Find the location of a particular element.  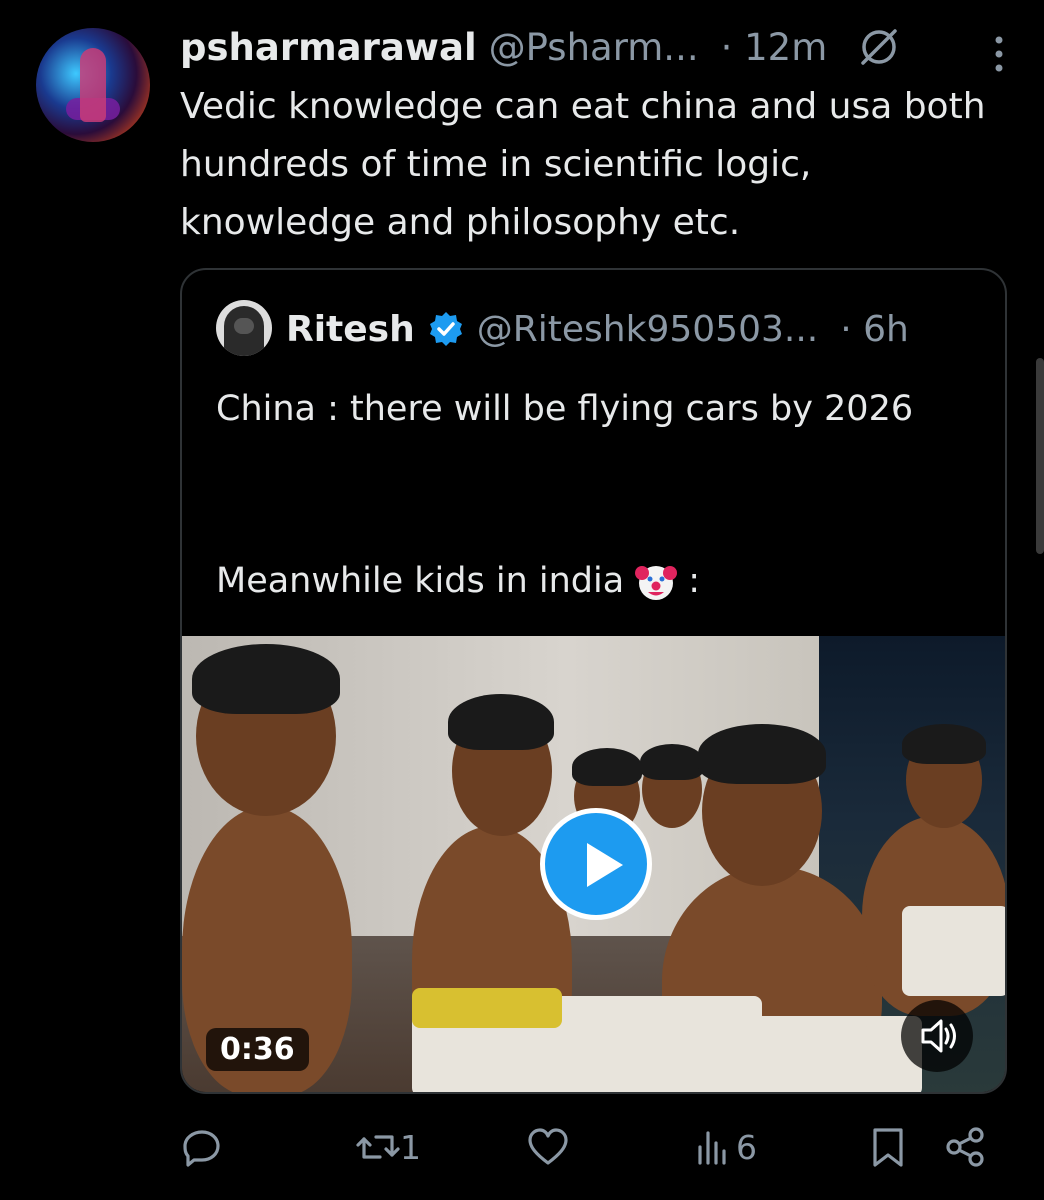

quoted-author-name: Ritesh is located at coordinates (350, 329).